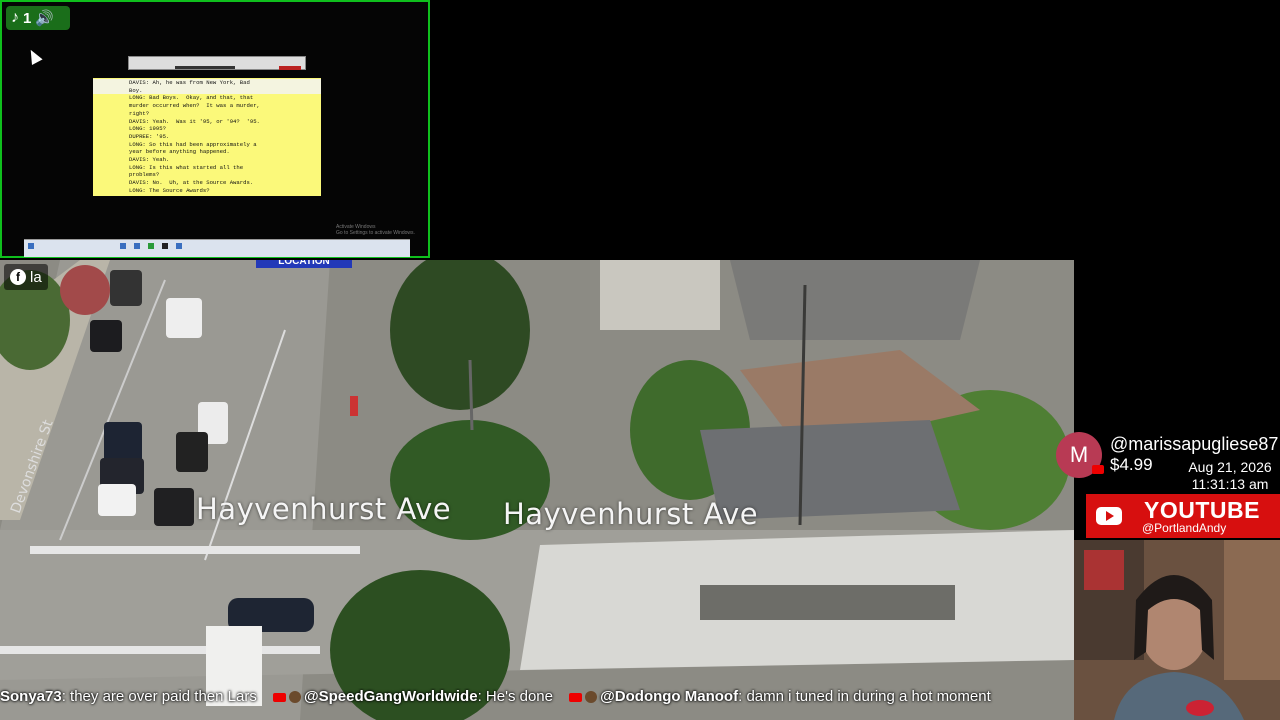  Describe the element at coordinates (868, 696) in the screenshot. I see `chat-text: damn i tuned in during a hot moment` at that location.